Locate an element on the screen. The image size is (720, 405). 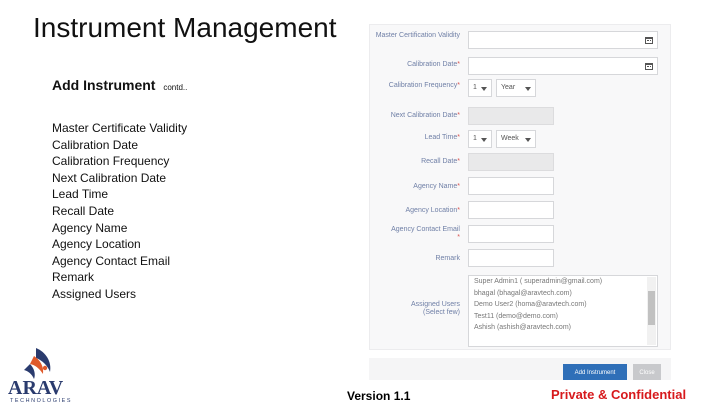
field-list-item: Master Certificate Validity is located at coordinates (120, 128).